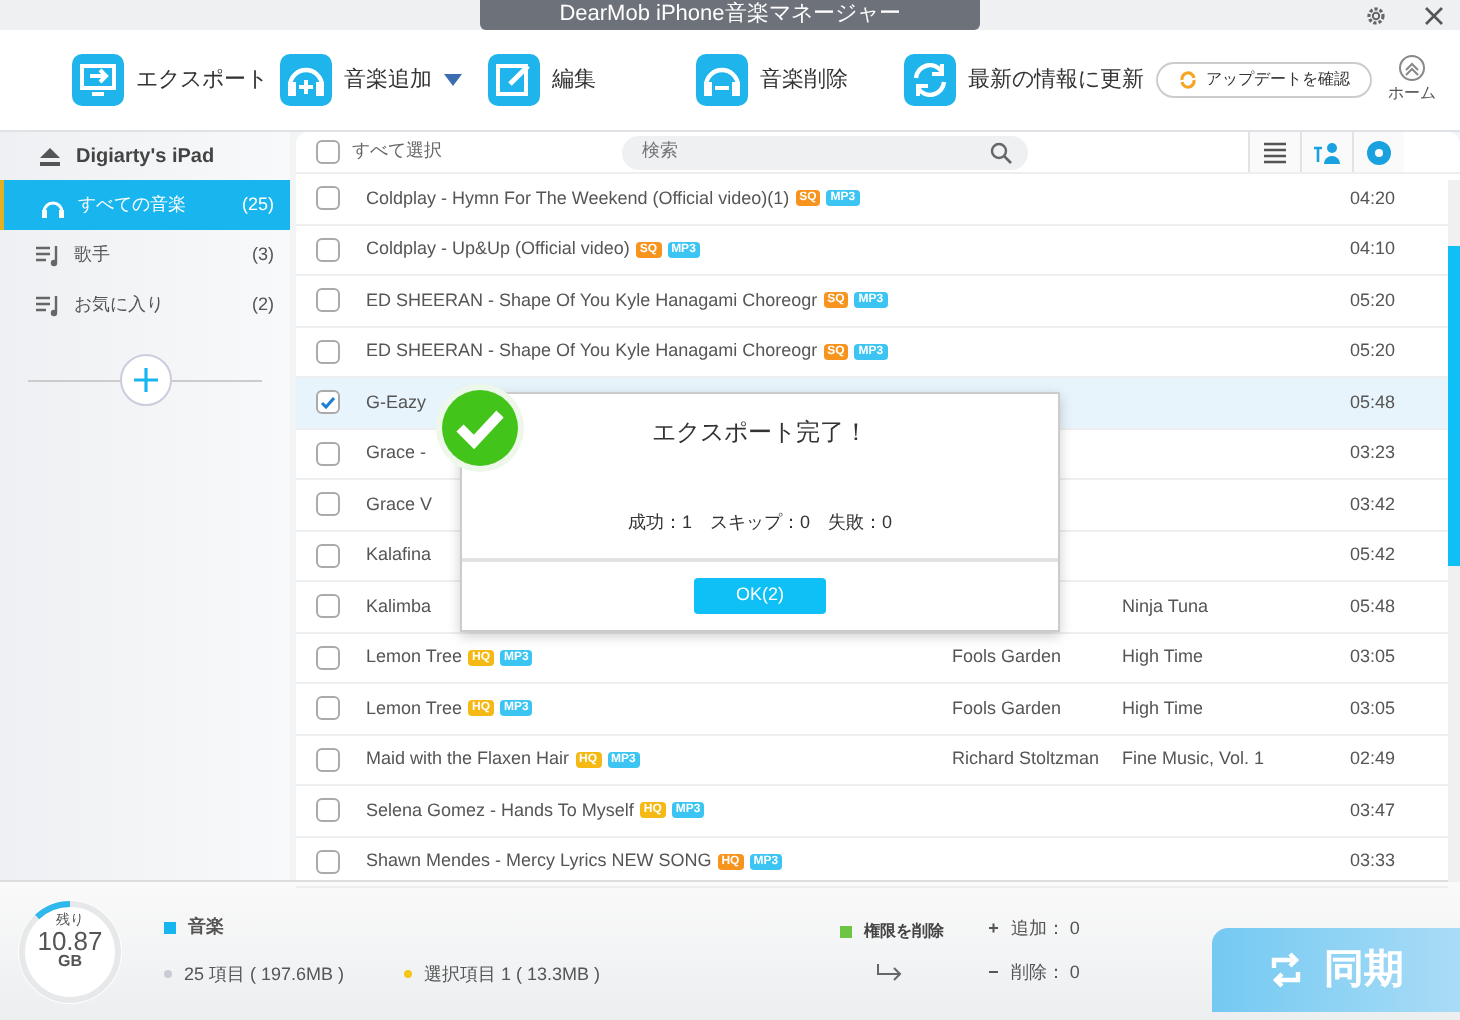 The image size is (1460, 1020). What do you see at coordinates (1045, 928) in the screenshot?
I see `change-count: 追加： 0` at bounding box center [1045, 928].